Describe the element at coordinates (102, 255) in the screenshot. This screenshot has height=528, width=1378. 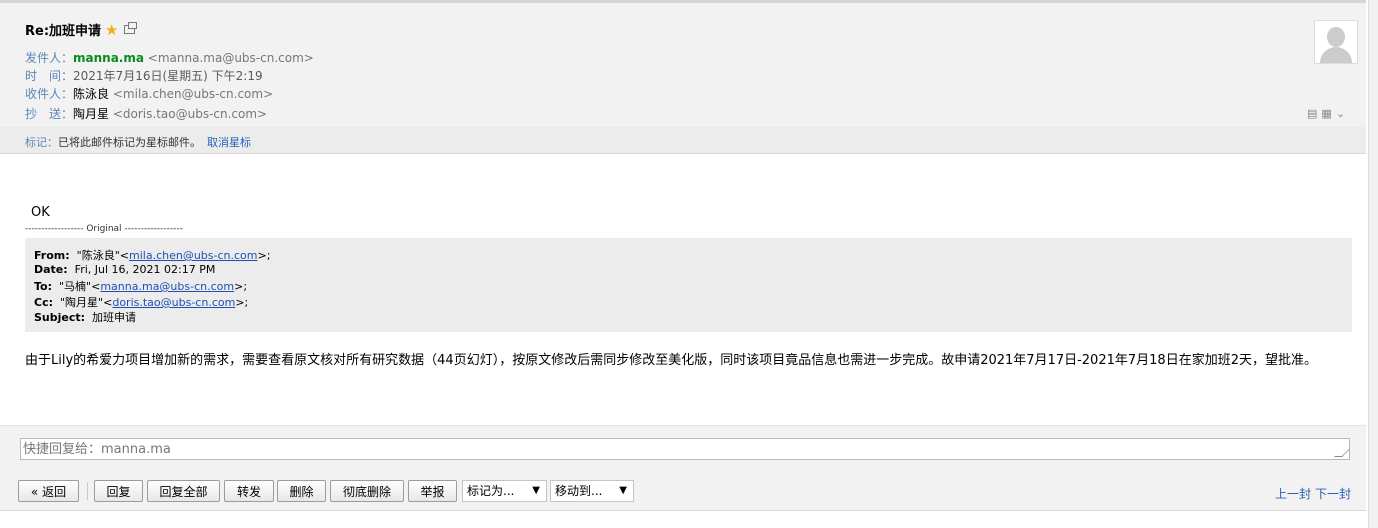
I see `quote-from-name: "陈泳良"<` at that location.